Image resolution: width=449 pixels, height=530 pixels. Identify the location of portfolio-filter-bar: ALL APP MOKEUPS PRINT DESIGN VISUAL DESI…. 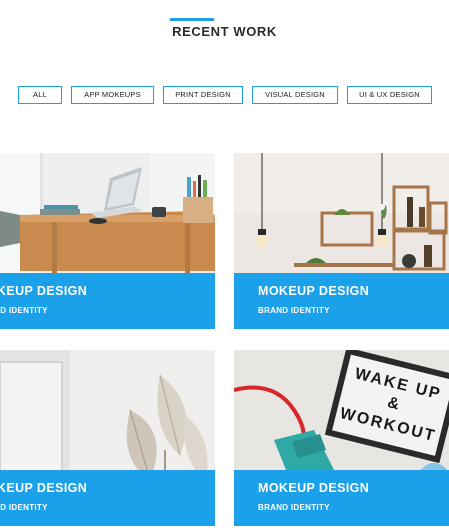
(224, 96).